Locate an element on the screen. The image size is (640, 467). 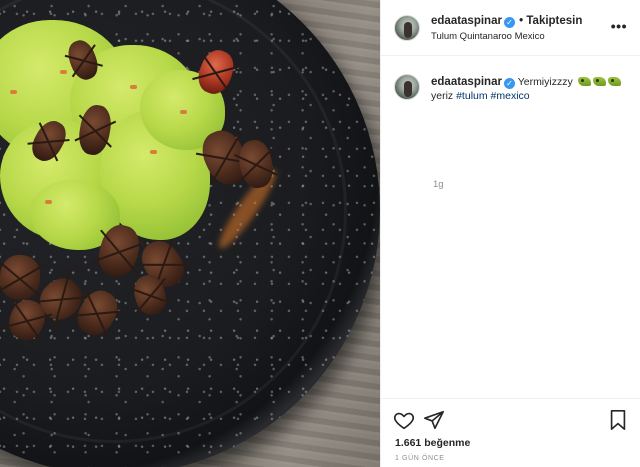
username-link: edaataspinar is located at coordinates (466, 21).